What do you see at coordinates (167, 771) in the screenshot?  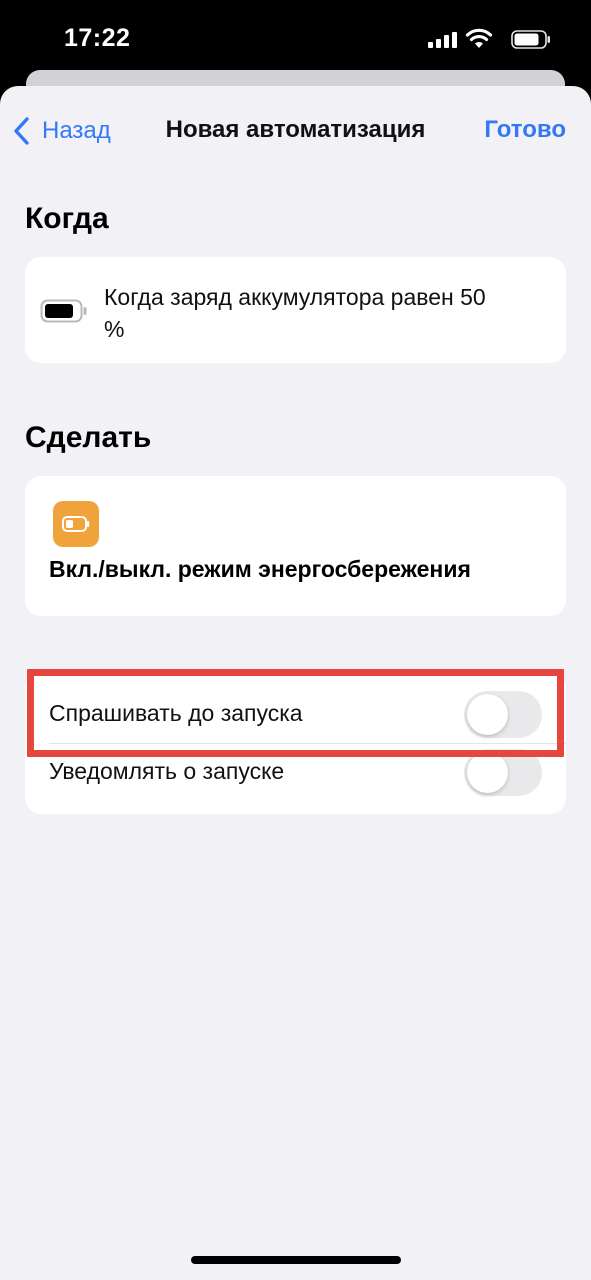 I see `notify-on-run-label: Уведомлять о запуске` at bounding box center [167, 771].